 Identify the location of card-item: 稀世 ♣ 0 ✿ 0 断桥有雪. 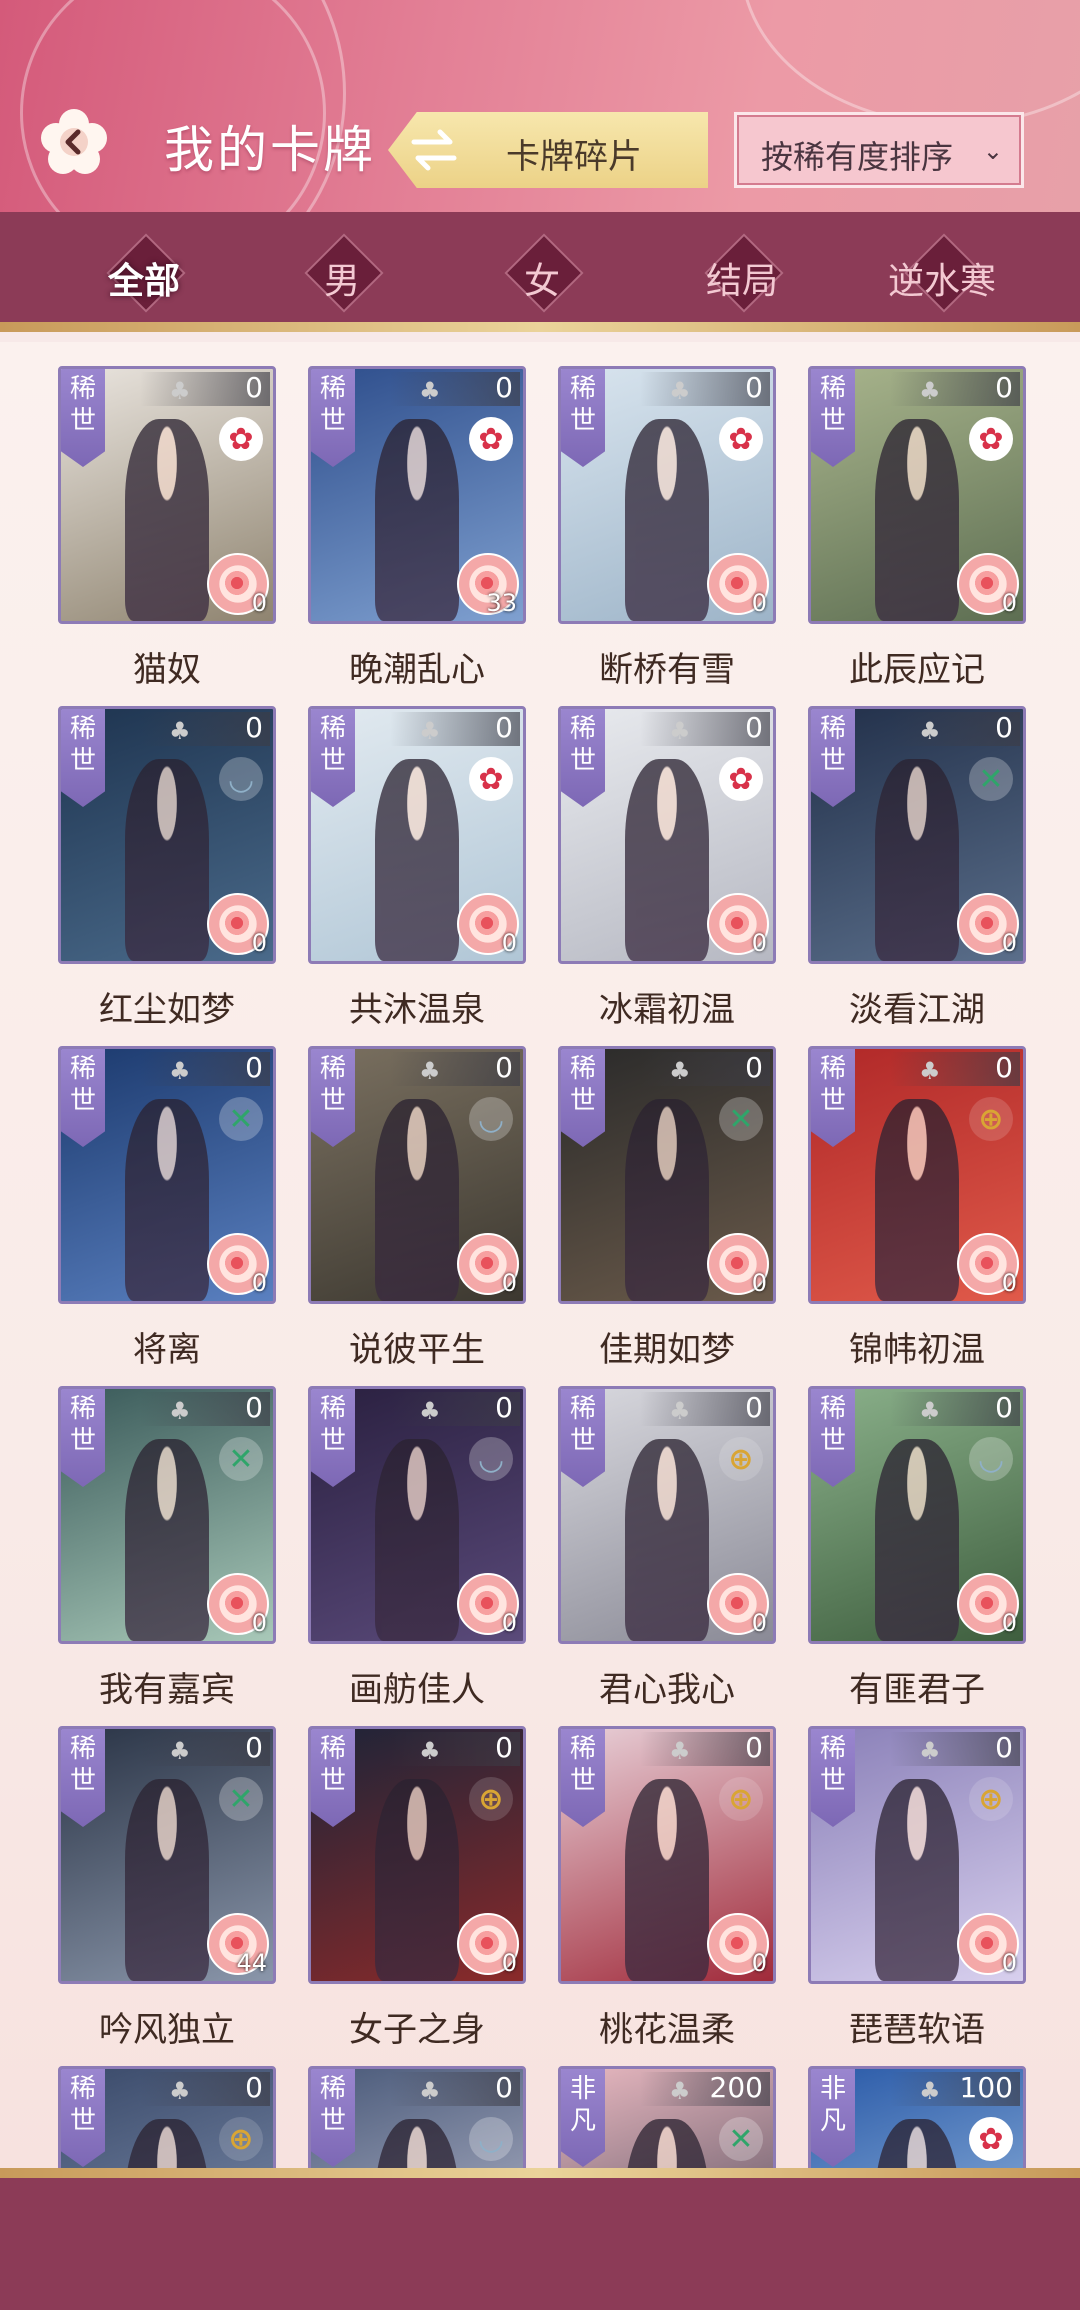
(667, 528).